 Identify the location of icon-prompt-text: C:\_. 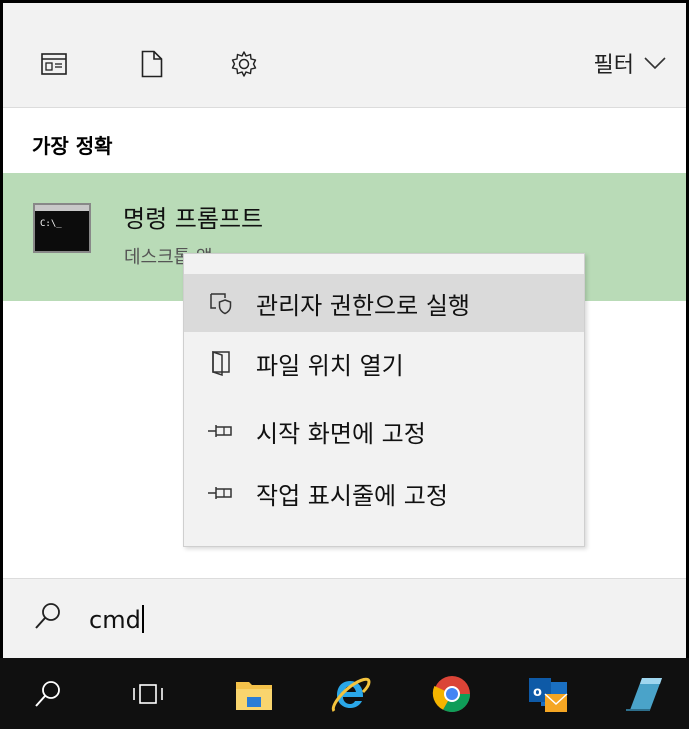
(51, 224).